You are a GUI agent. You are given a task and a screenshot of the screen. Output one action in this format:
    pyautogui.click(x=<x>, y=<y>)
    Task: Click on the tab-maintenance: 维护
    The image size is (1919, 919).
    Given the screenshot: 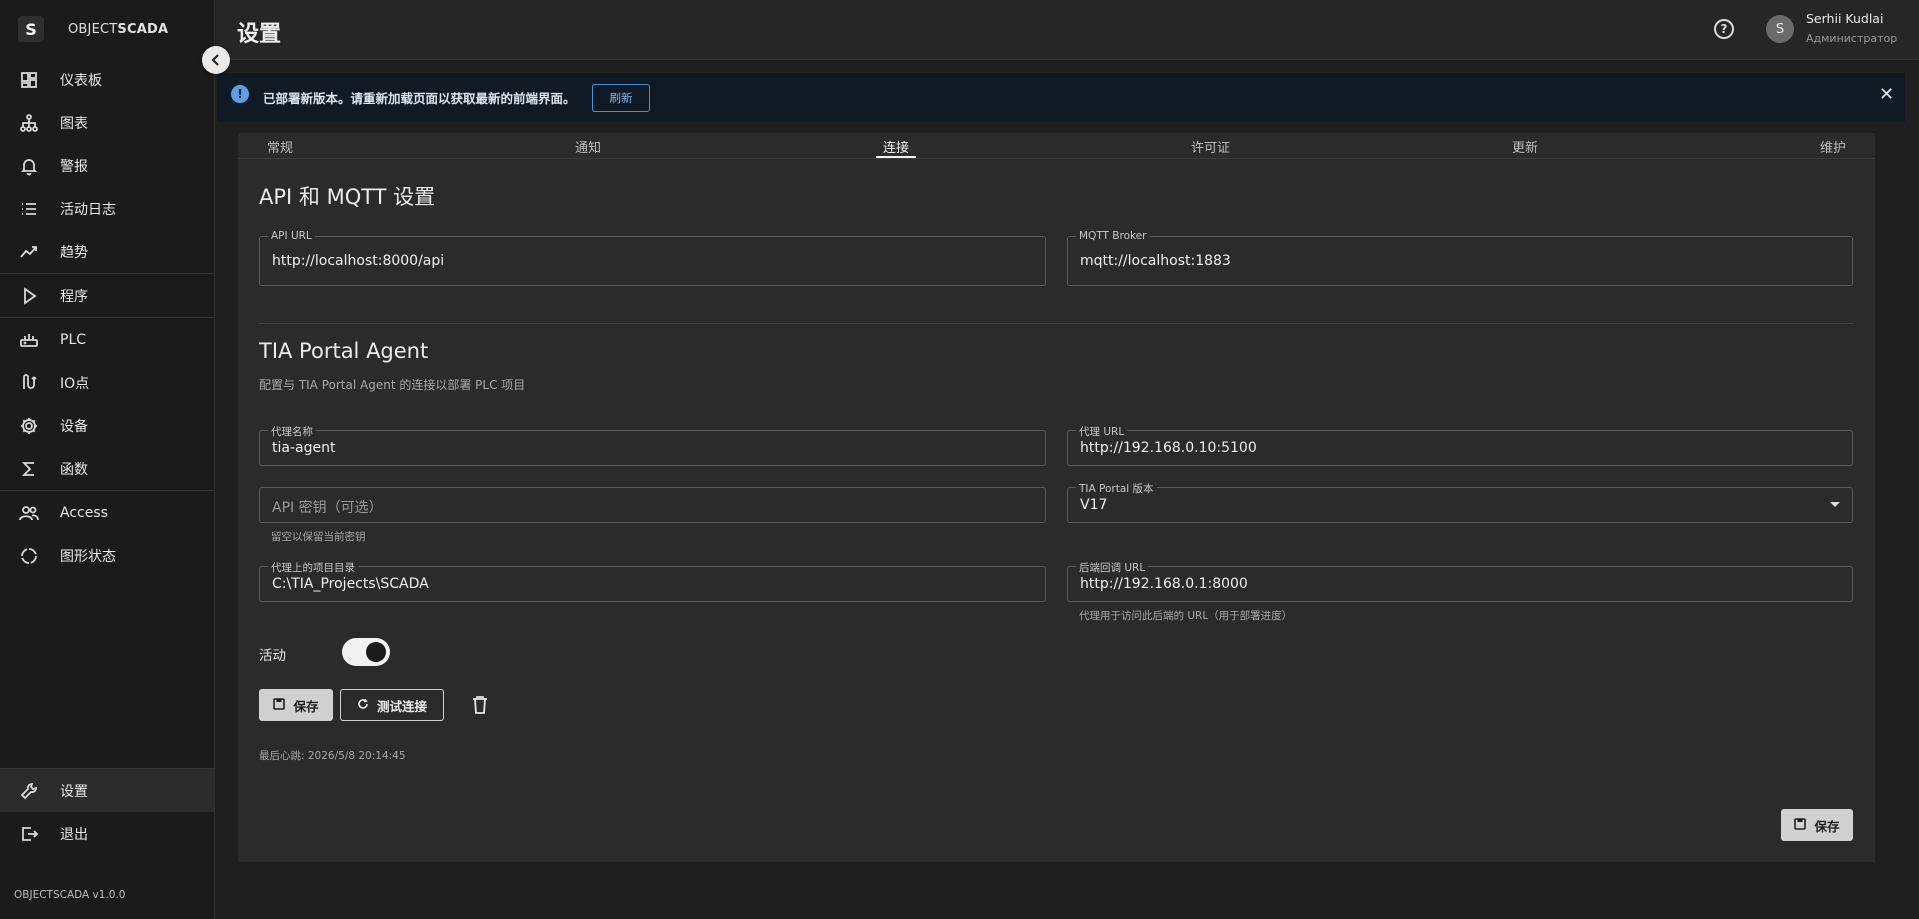 What is the action you would take?
    pyautogui.click(x=1833, y=146)
    